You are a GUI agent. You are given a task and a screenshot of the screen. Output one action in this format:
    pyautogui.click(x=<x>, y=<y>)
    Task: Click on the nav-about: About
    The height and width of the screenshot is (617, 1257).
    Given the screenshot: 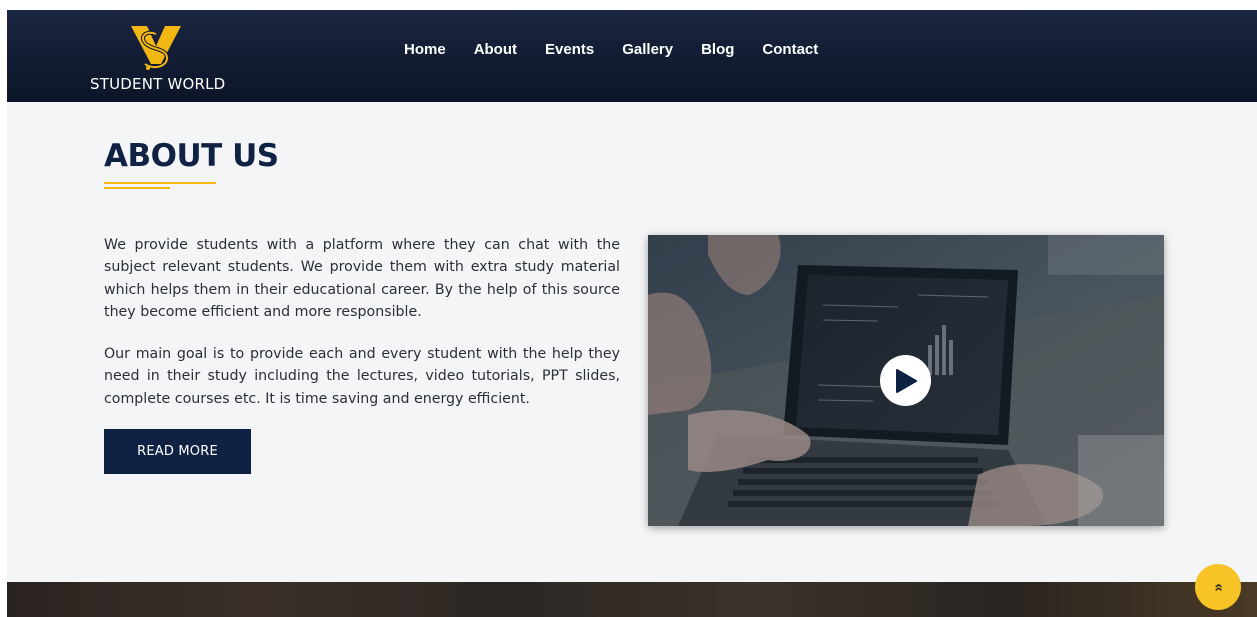 What is the action you would take?
    pyautogui.click(x=495, y=49)
    